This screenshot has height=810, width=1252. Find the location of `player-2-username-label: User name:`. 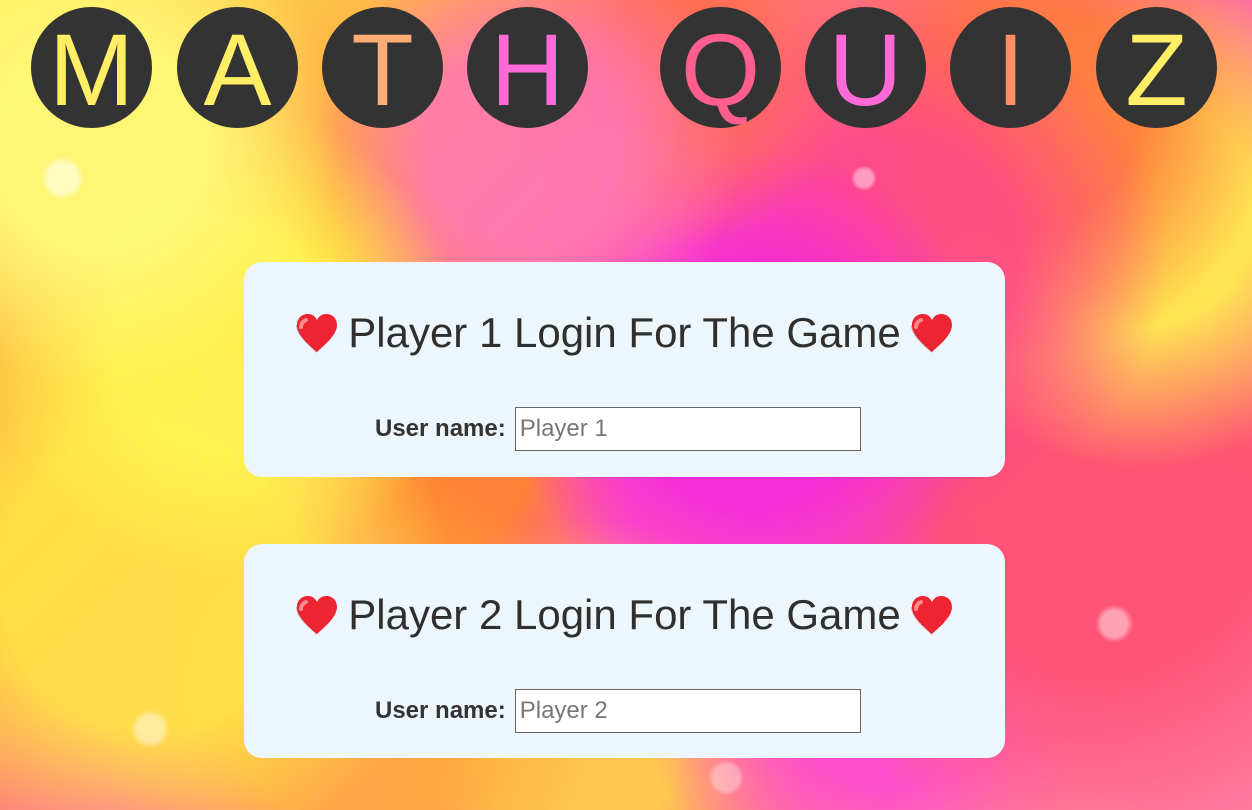

player-2-username-label: User name: is located at coordinates (440, 710).